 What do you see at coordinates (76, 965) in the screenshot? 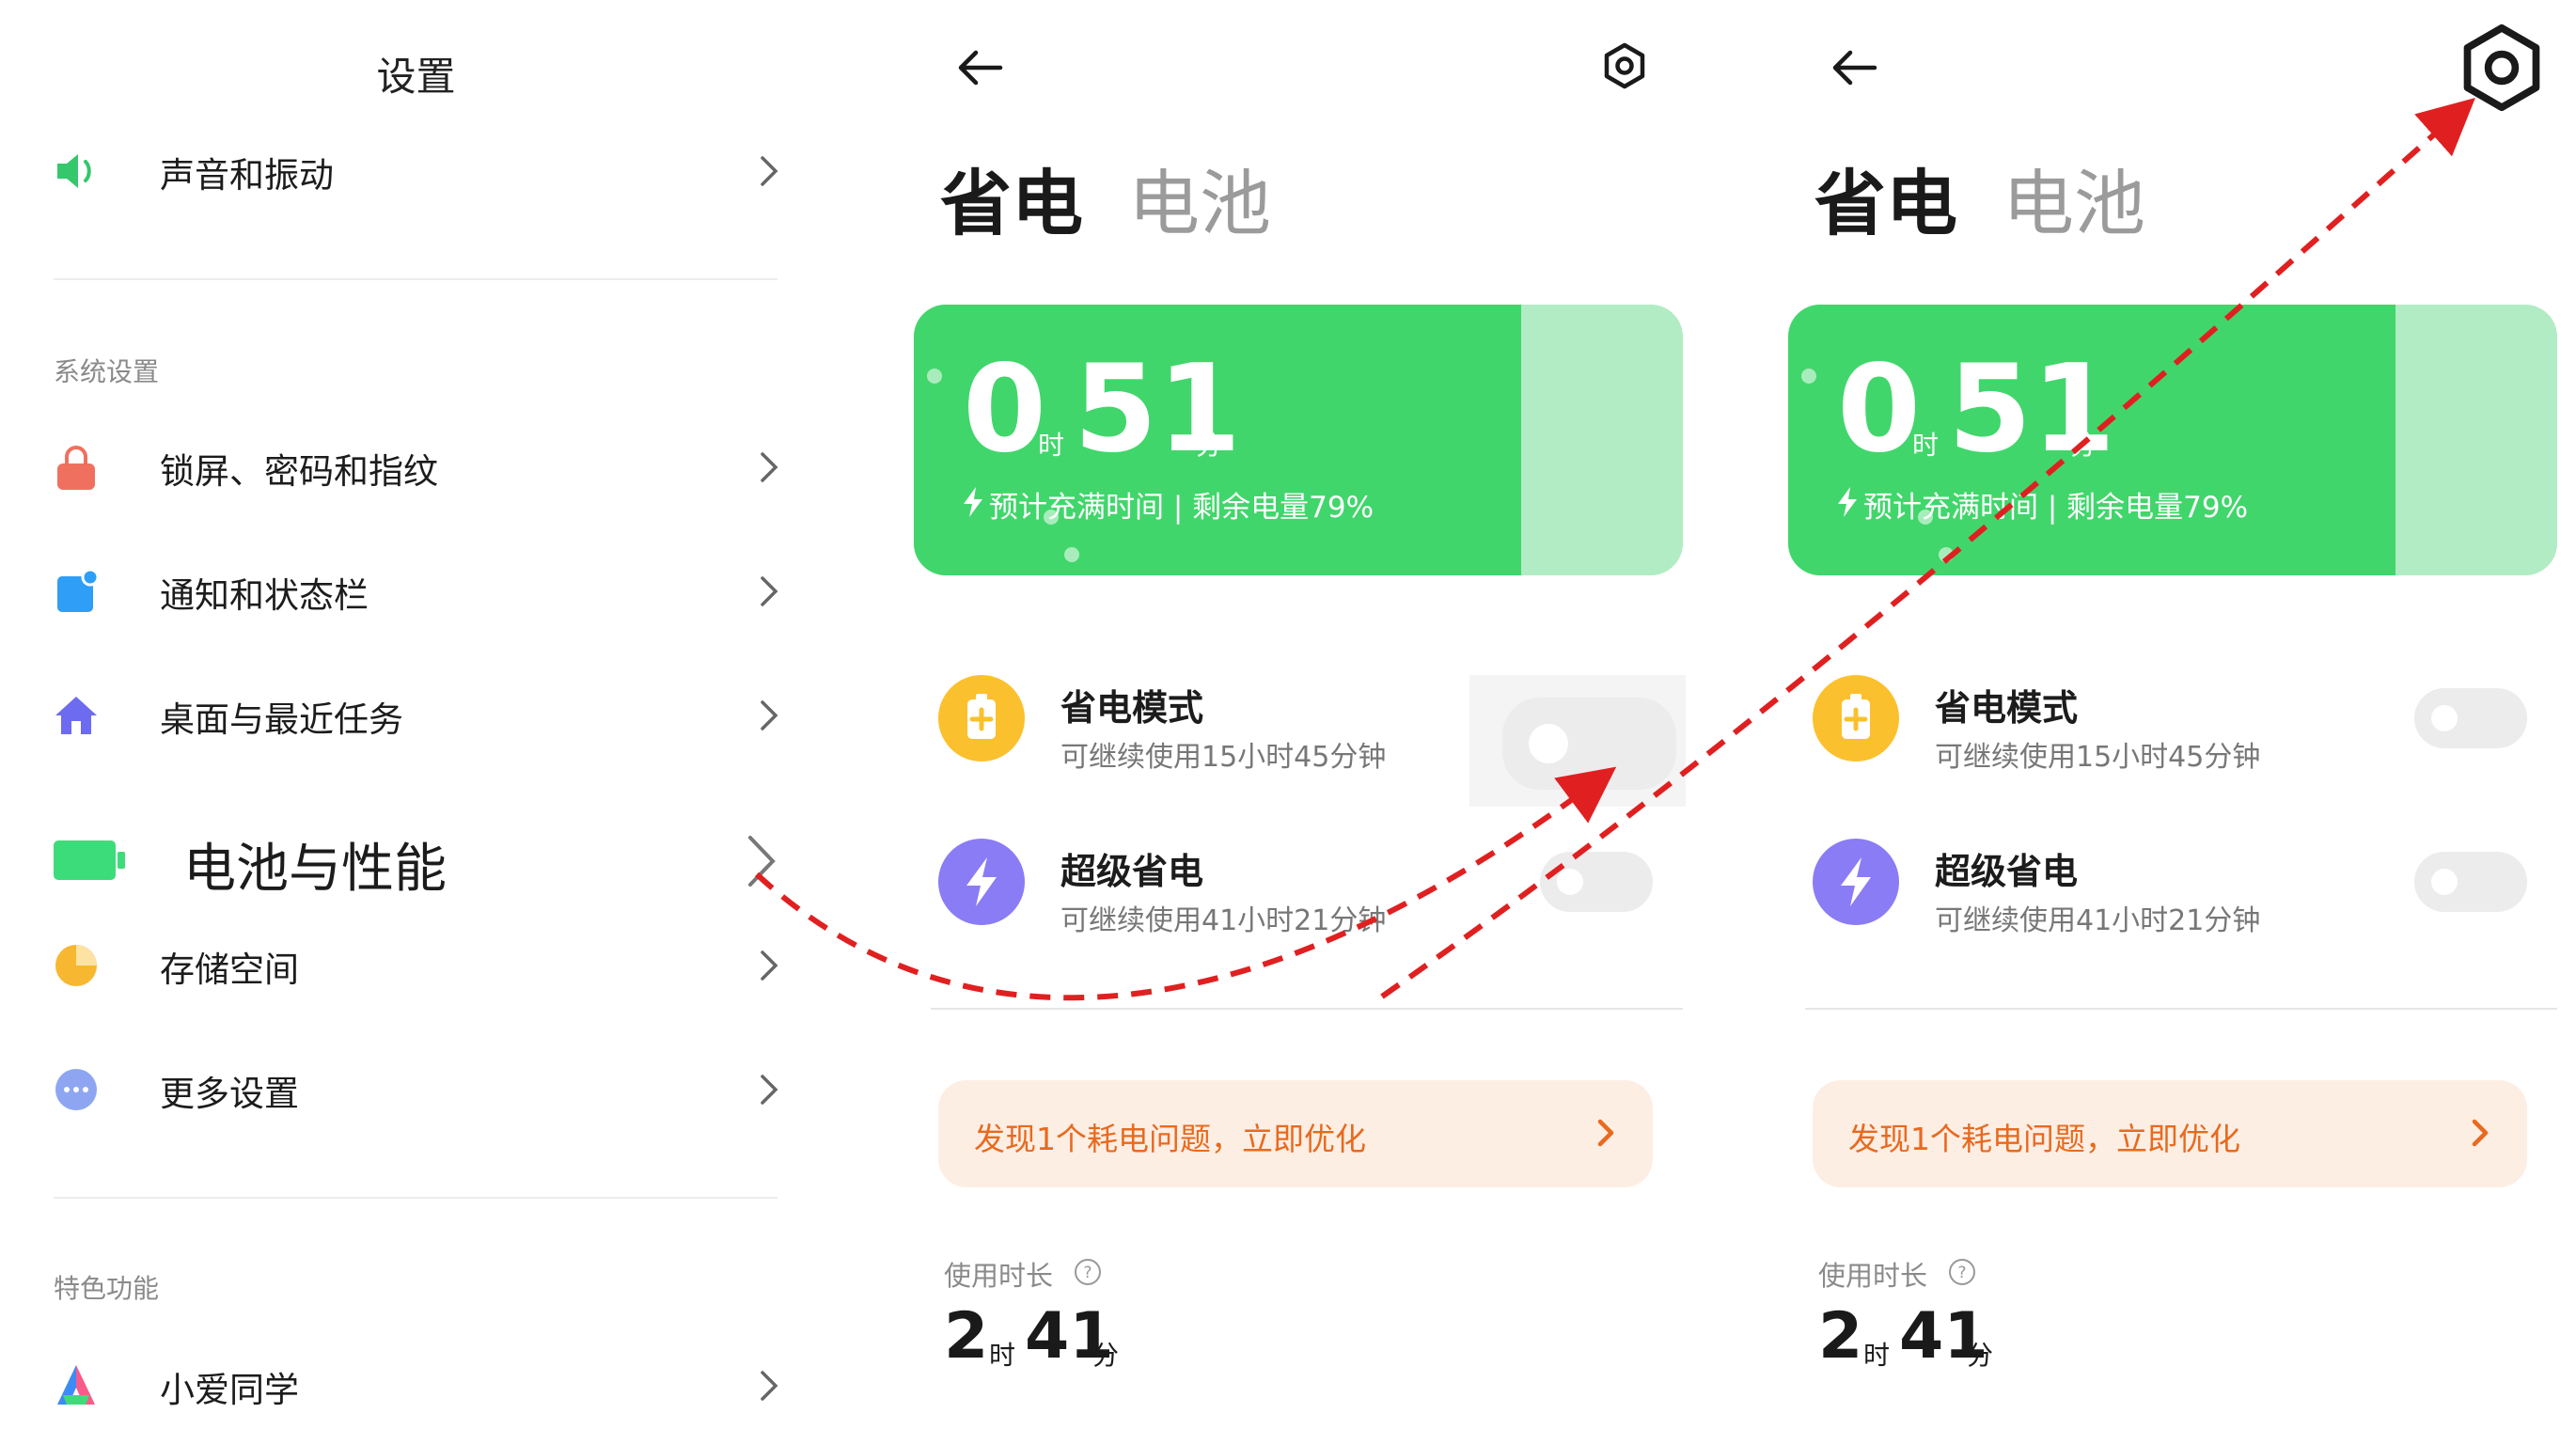
I see `pie-chart-icon` at bounding box center [76, 965].